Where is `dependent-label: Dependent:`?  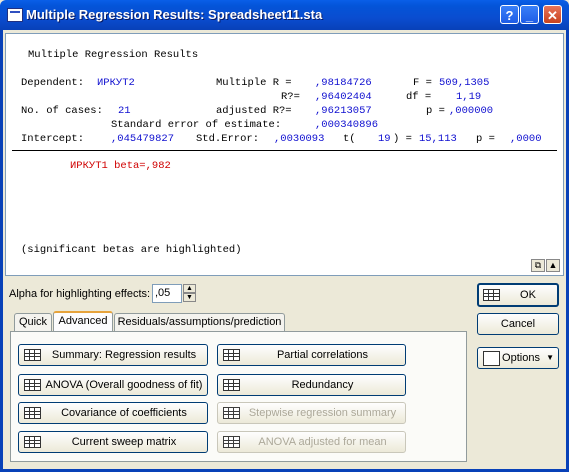
dependent-label: Dependent: is located at coordinates (53, 83).